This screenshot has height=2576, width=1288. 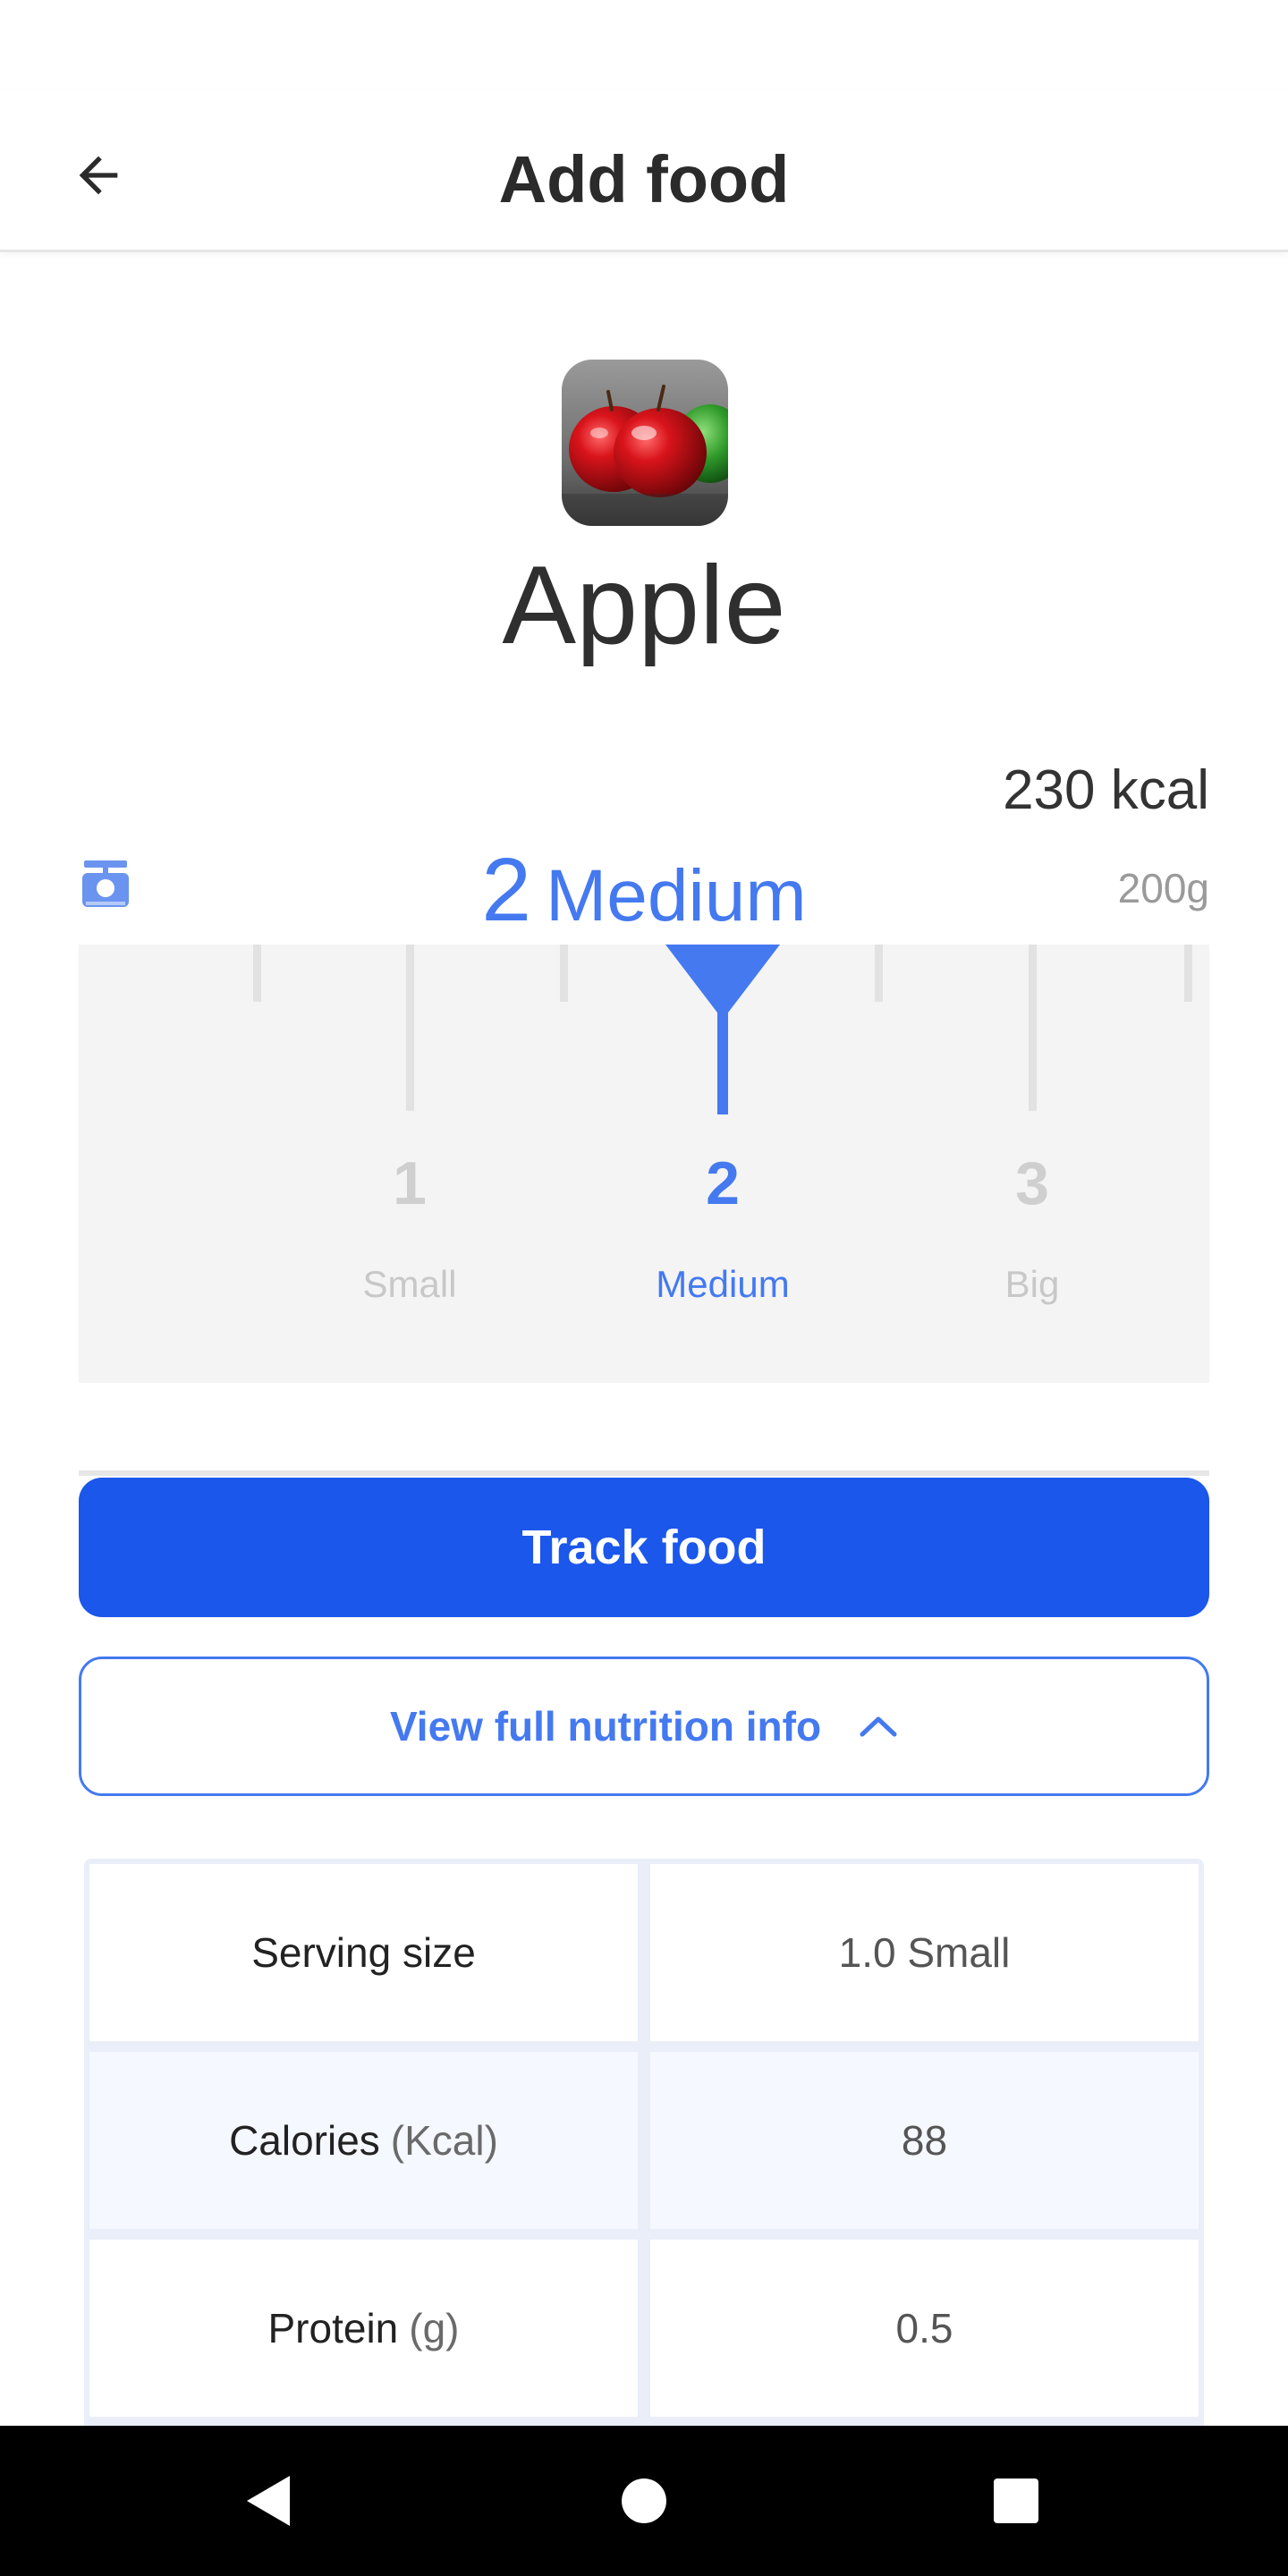 I want to click on nav-home-icon, so click(x=644, y=2501).